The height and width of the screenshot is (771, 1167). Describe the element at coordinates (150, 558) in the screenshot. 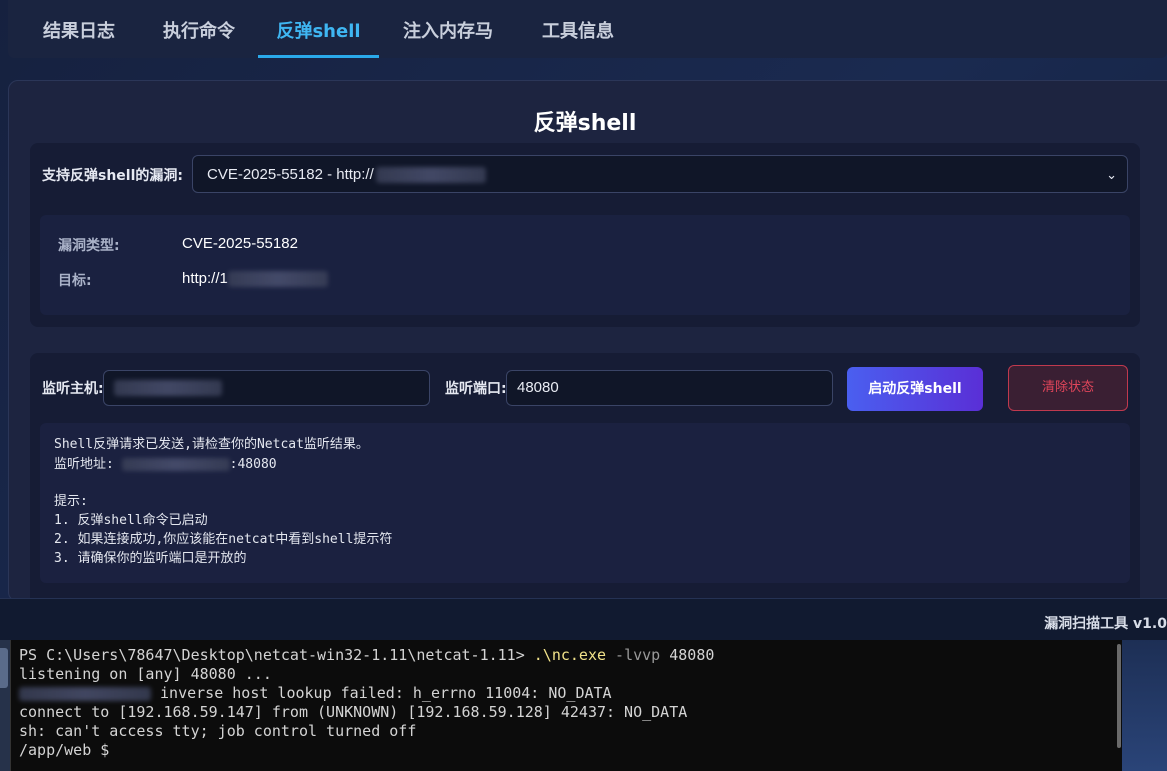

I see `output-line: 3. 请确保你的监听端口是开放的` at that location.